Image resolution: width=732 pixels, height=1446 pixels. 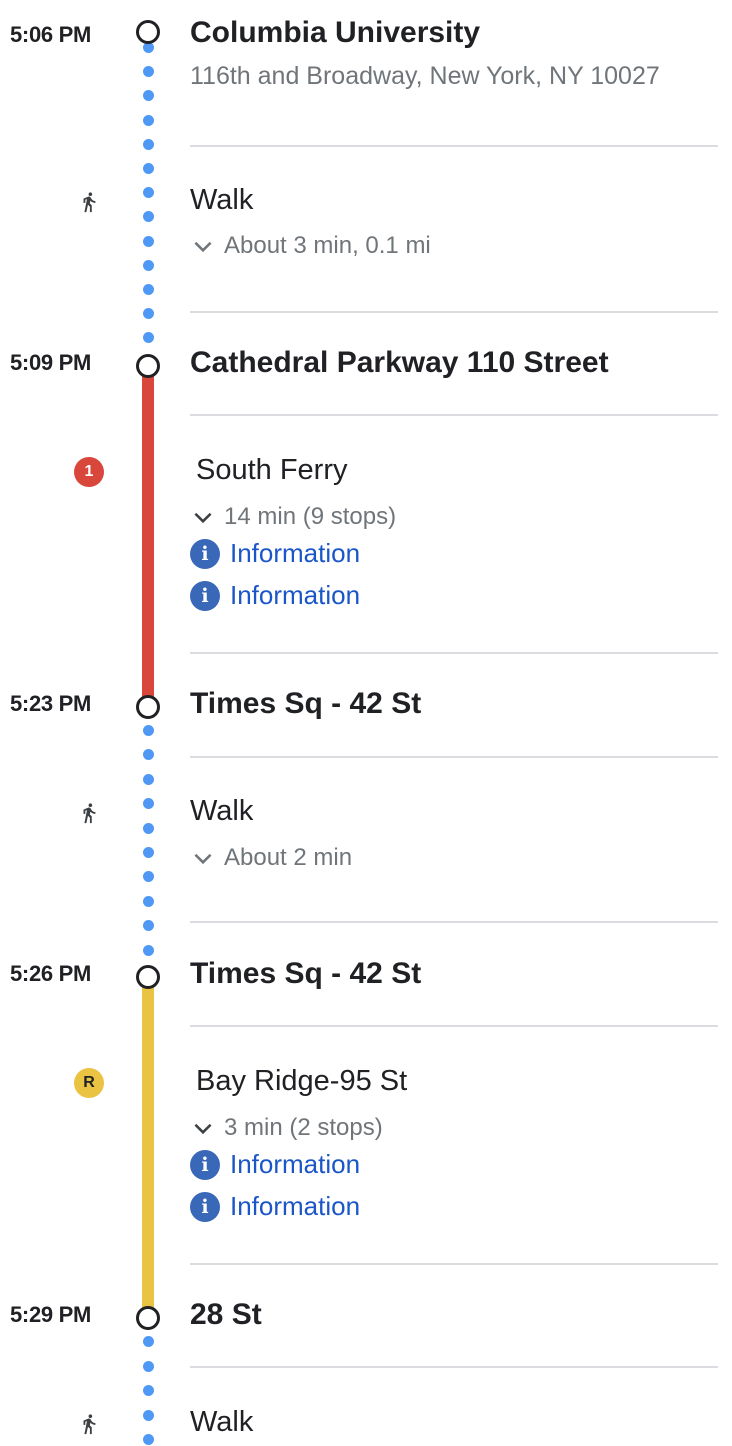 I want to click on arrival-time: 5:23 PM, so click(x=51, y=703).